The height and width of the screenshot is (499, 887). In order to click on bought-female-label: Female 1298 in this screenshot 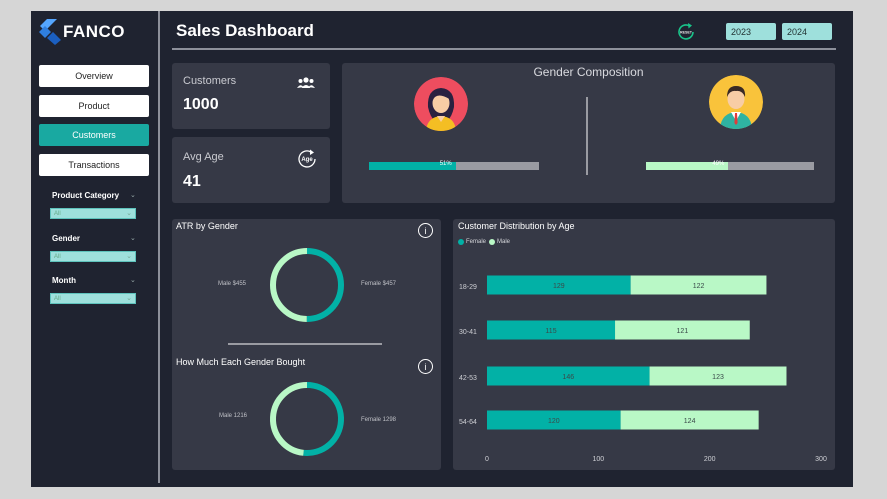, I will do `click(379, 420)`.